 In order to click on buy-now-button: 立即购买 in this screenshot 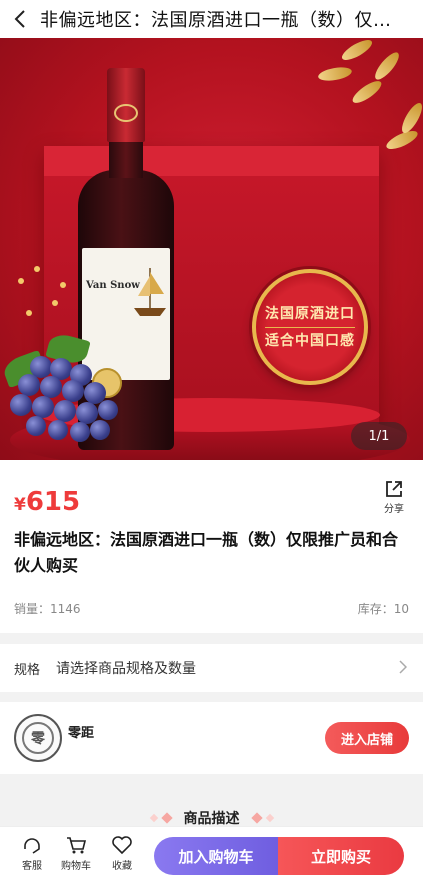, I will do `click(341, 856)`.